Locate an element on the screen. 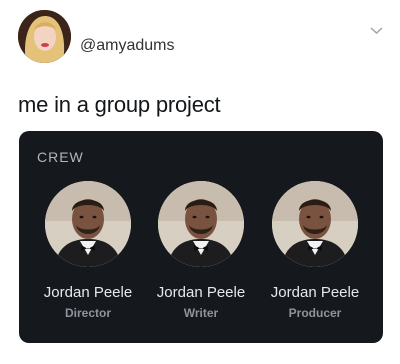 The image size is (400, 364). tweet-text: me in a group project is located at coordinates (119, 104).